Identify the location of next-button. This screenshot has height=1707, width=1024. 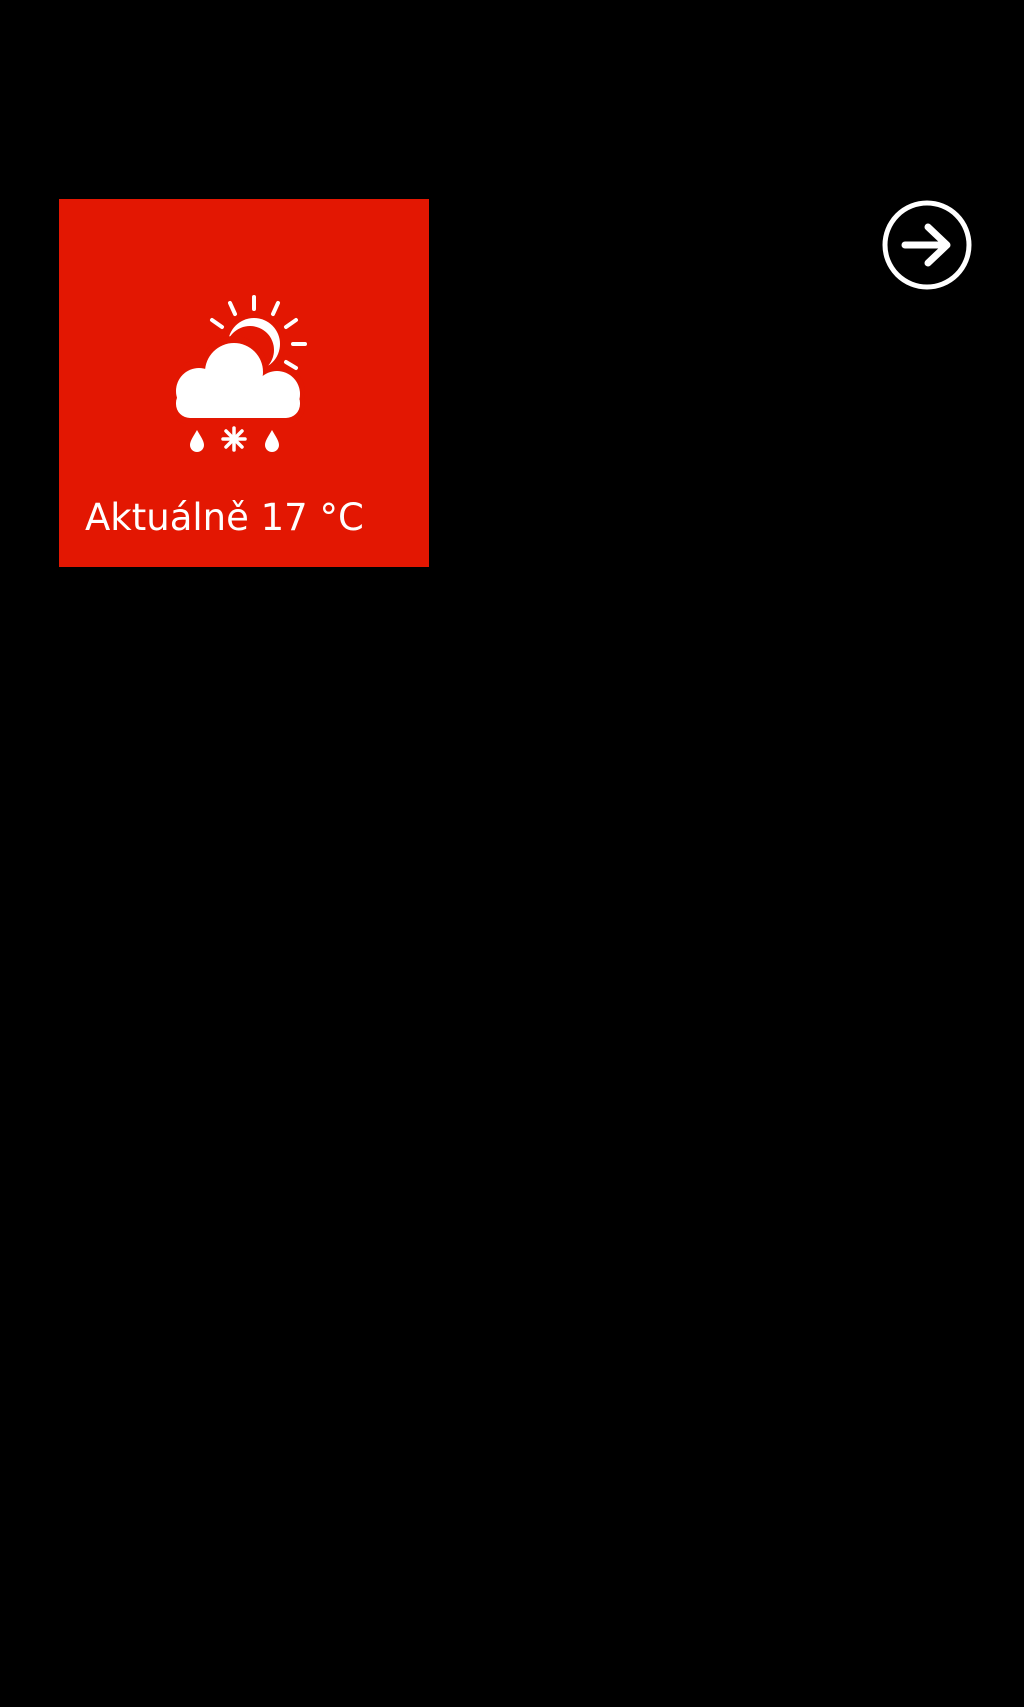
(927, 245).